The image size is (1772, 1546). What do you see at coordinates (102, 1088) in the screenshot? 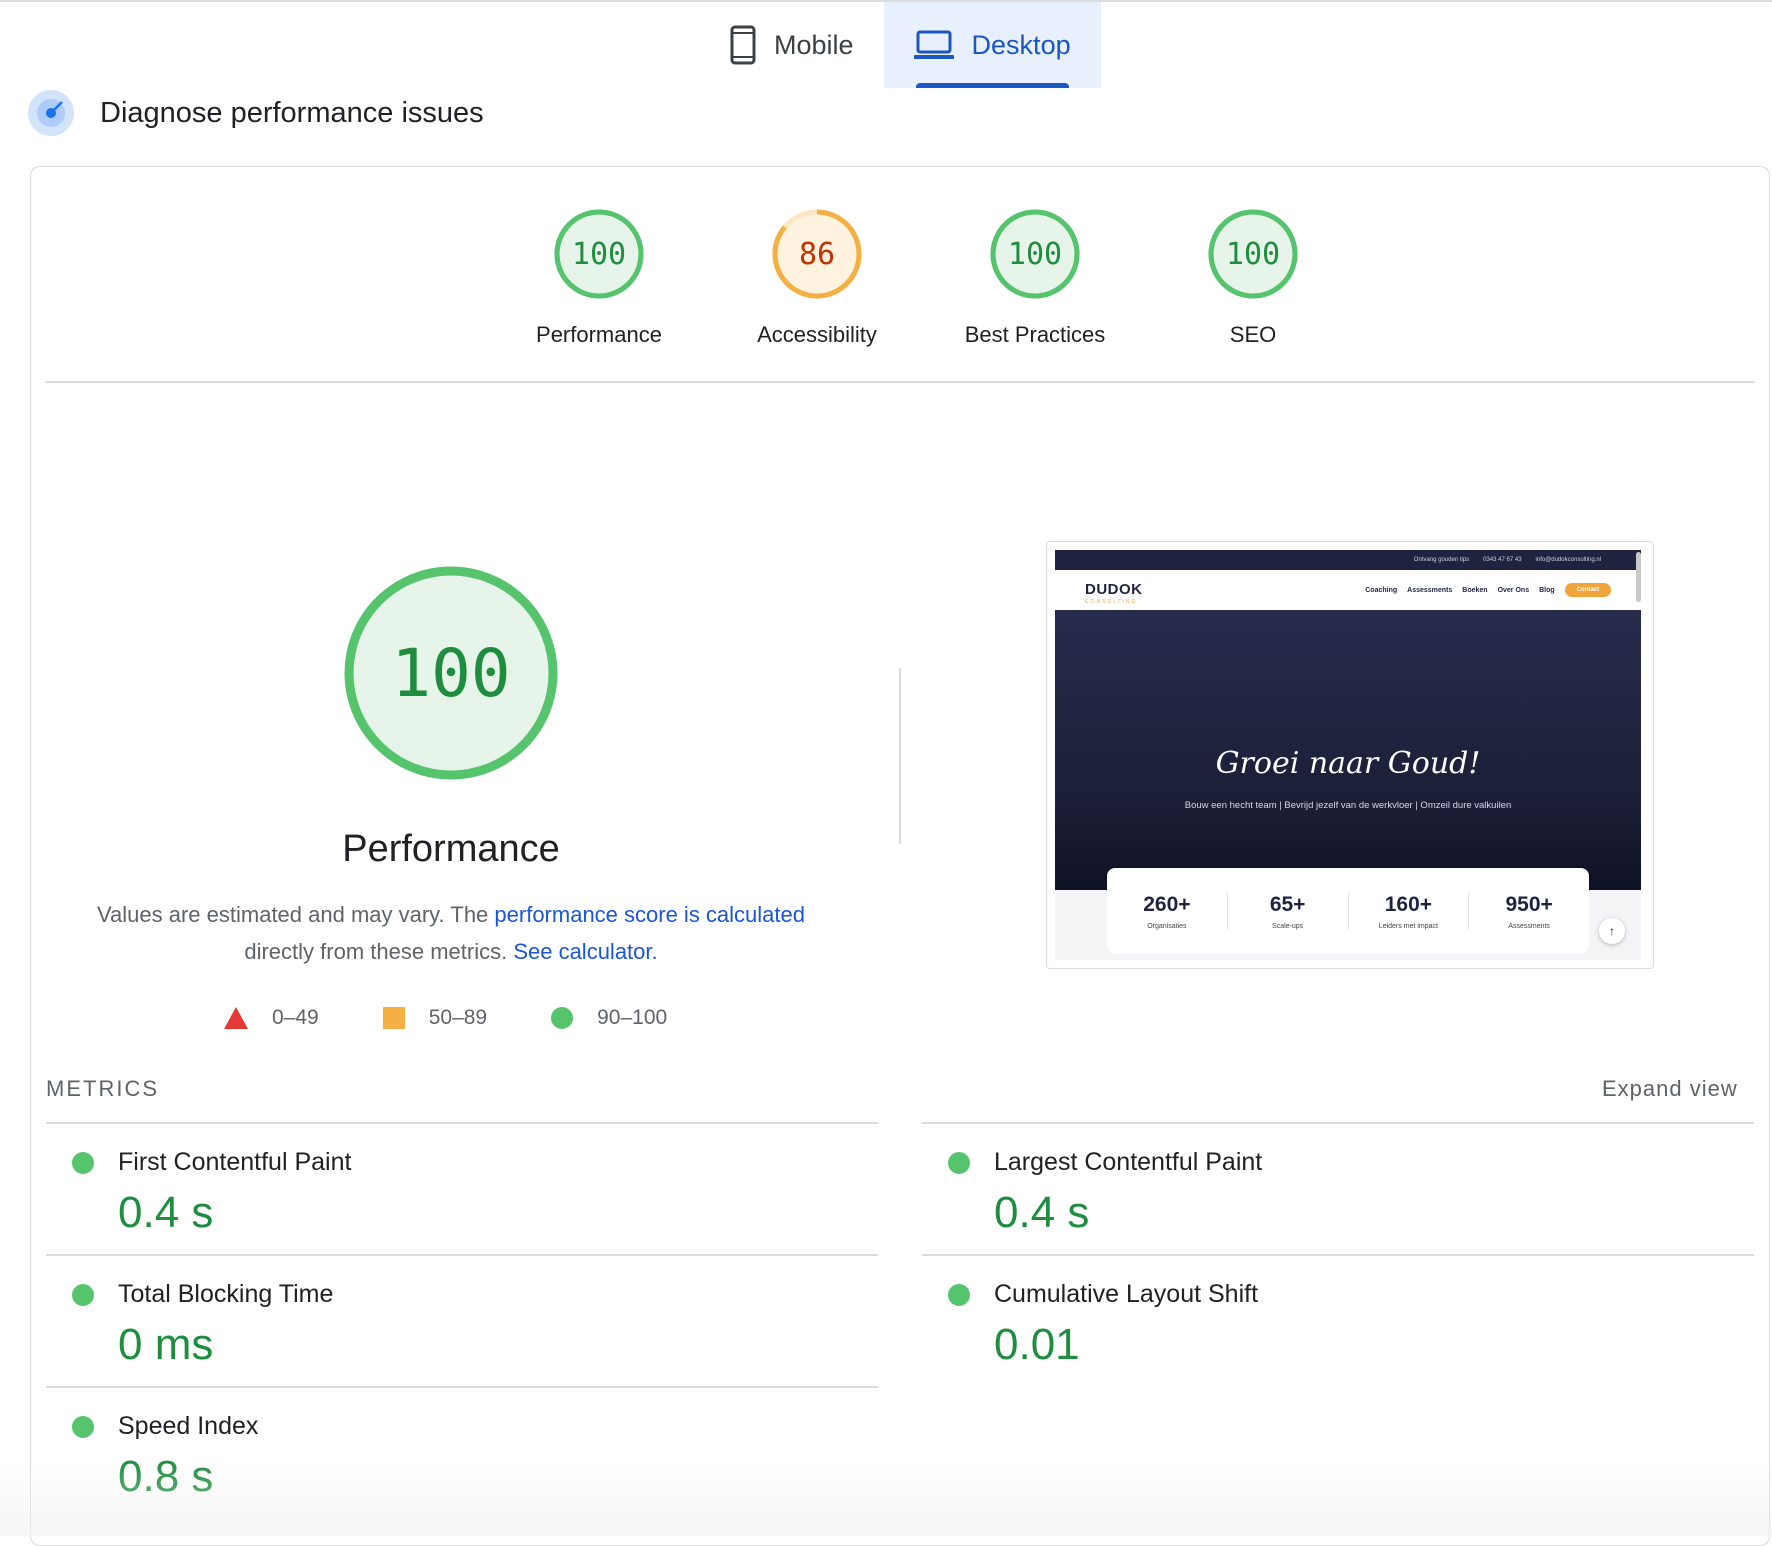
I see `metrics-header: METRICS` at bounding box center [102, 1088].